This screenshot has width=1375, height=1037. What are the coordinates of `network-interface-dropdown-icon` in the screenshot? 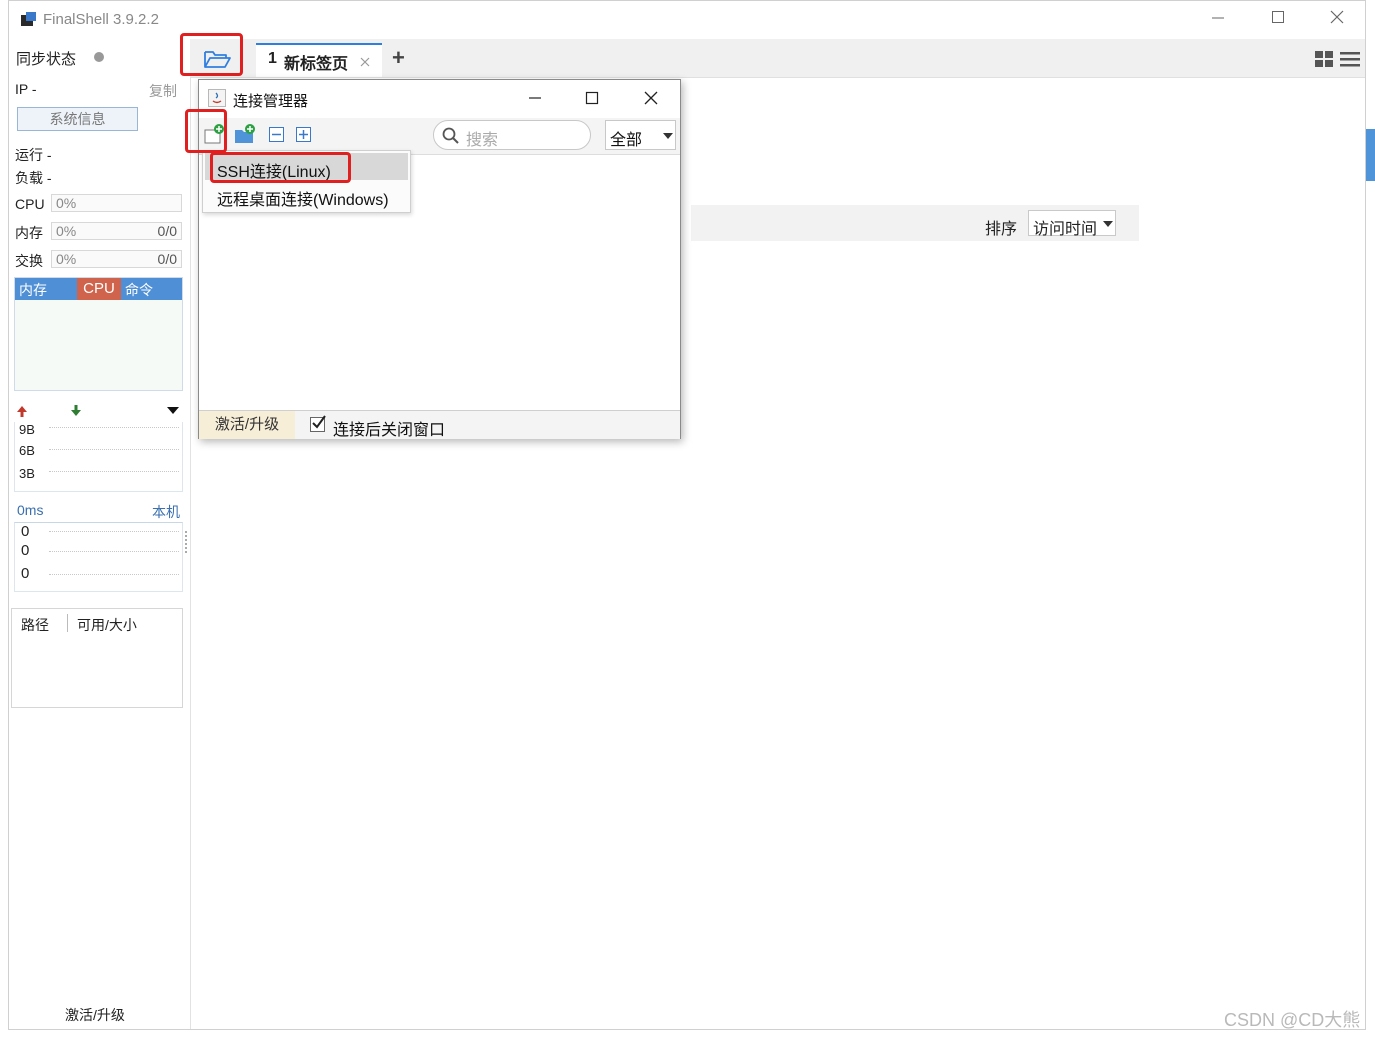 It's located at (173, 410).